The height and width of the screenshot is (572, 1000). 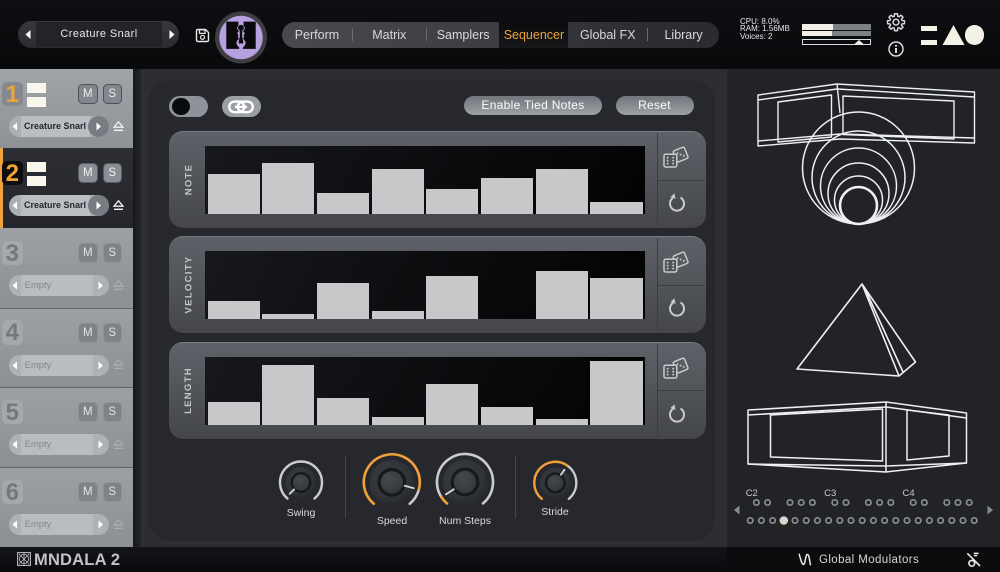 What do you see at coordinates (909, 493) in the screenshot?
I see `svg-text: C4` at bounding box center [909, 493].